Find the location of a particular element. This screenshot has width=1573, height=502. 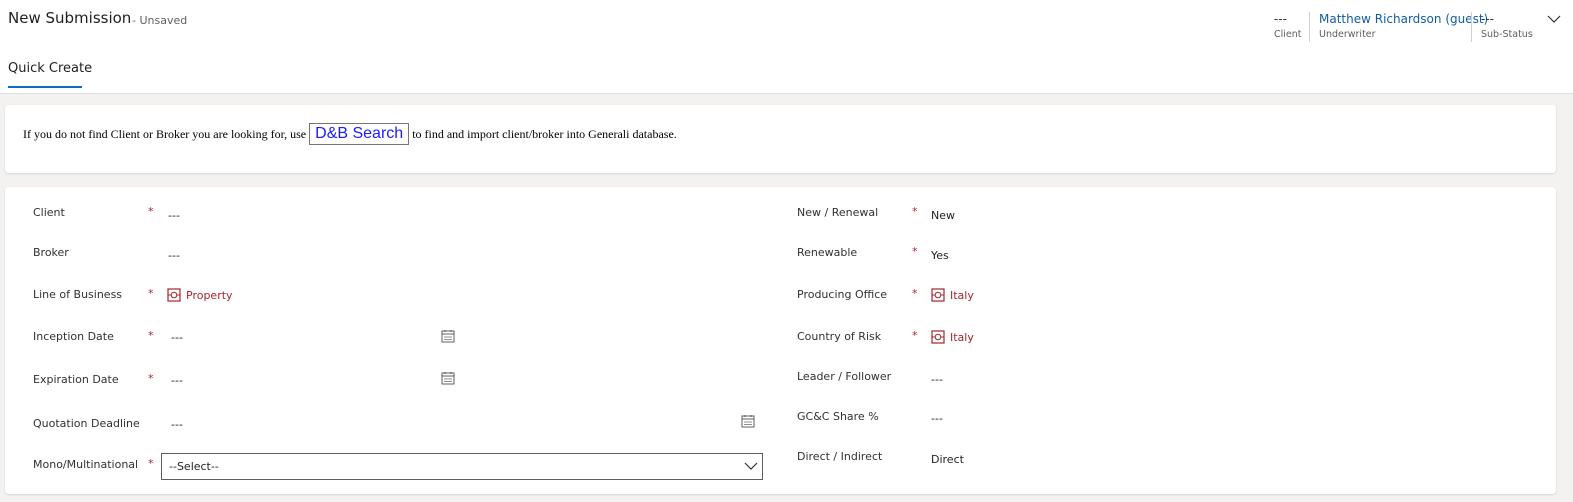

client-label: Client is located at coordinates (49, 212).